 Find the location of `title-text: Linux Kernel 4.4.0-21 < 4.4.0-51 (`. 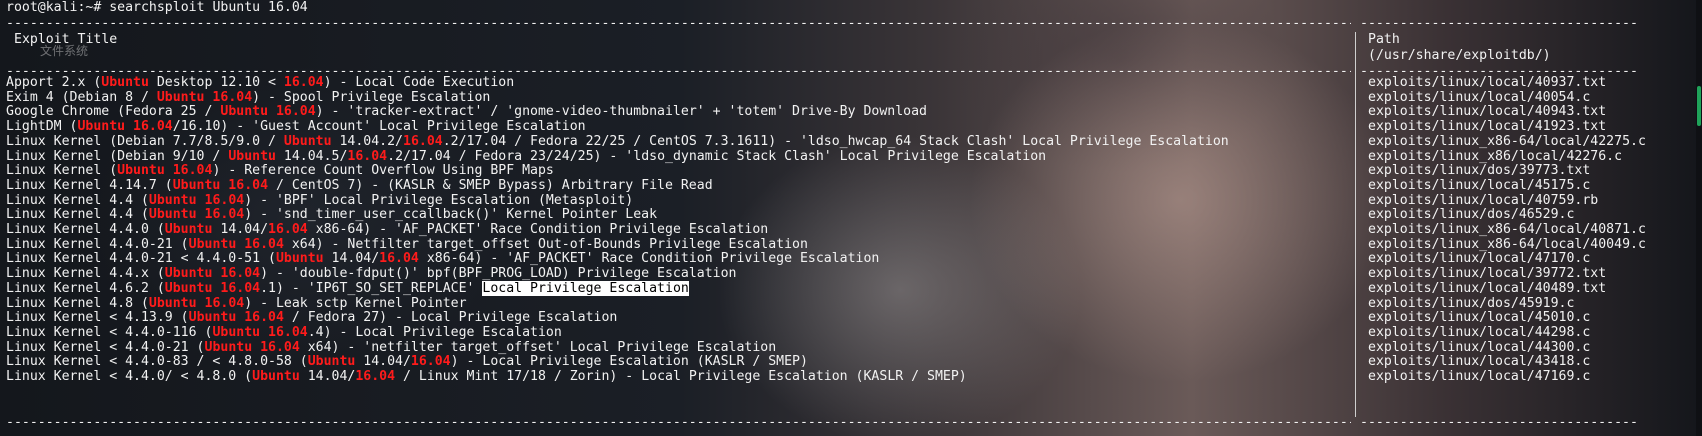

title-text: Linux Kernel 4.4.0-21 < 4.4.0-51 ( is located at coordinates (141, 258).